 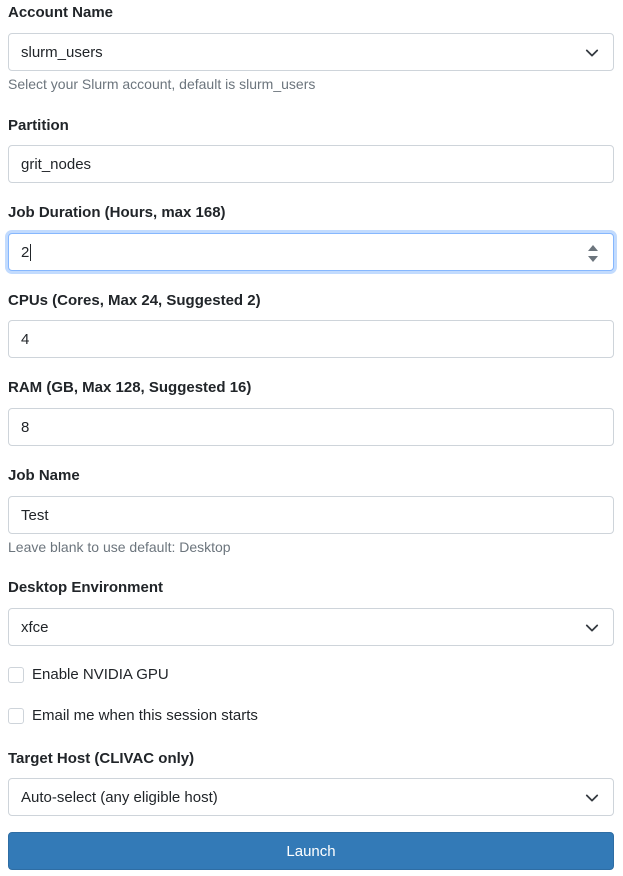 What do you see at coordinates (86, 587) in the screenshot?
I see `desktop-environment-label: Desktop Environment` at bounding box center [86, 587].